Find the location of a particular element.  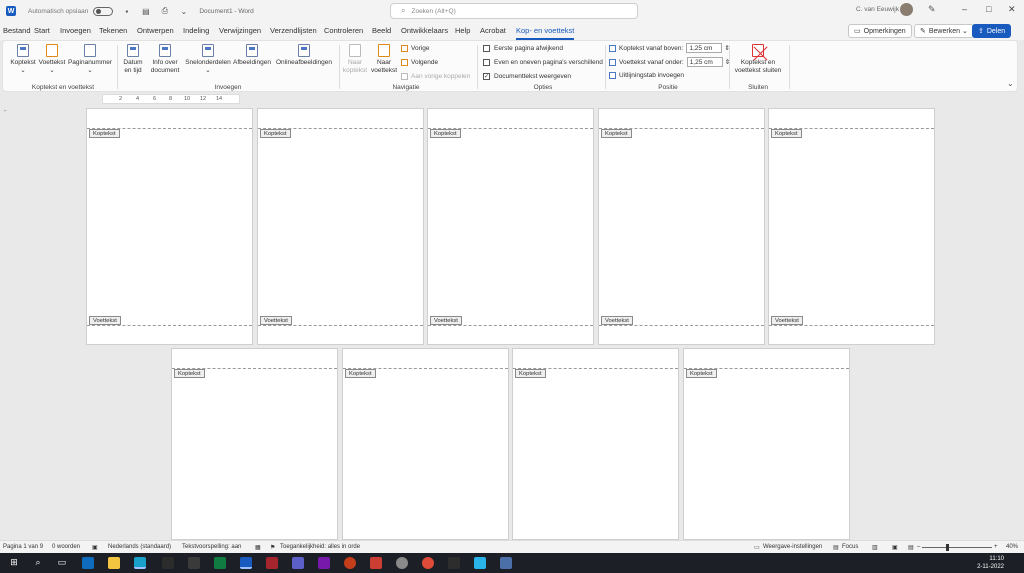

language-status: Nederlands (standaard) is located at coordinates (139, 547).